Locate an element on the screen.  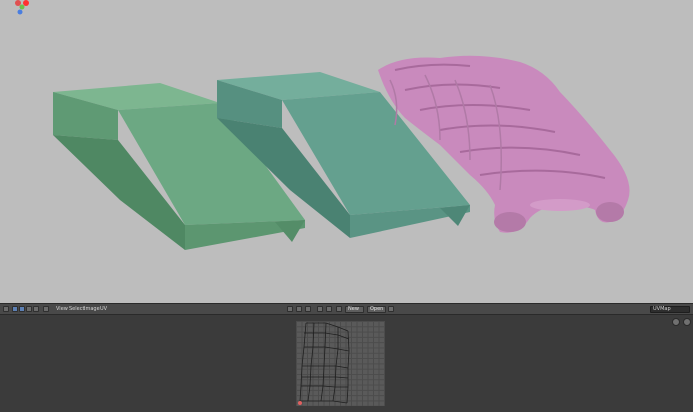
image-menu: Image is located at coordinates (92, 309).